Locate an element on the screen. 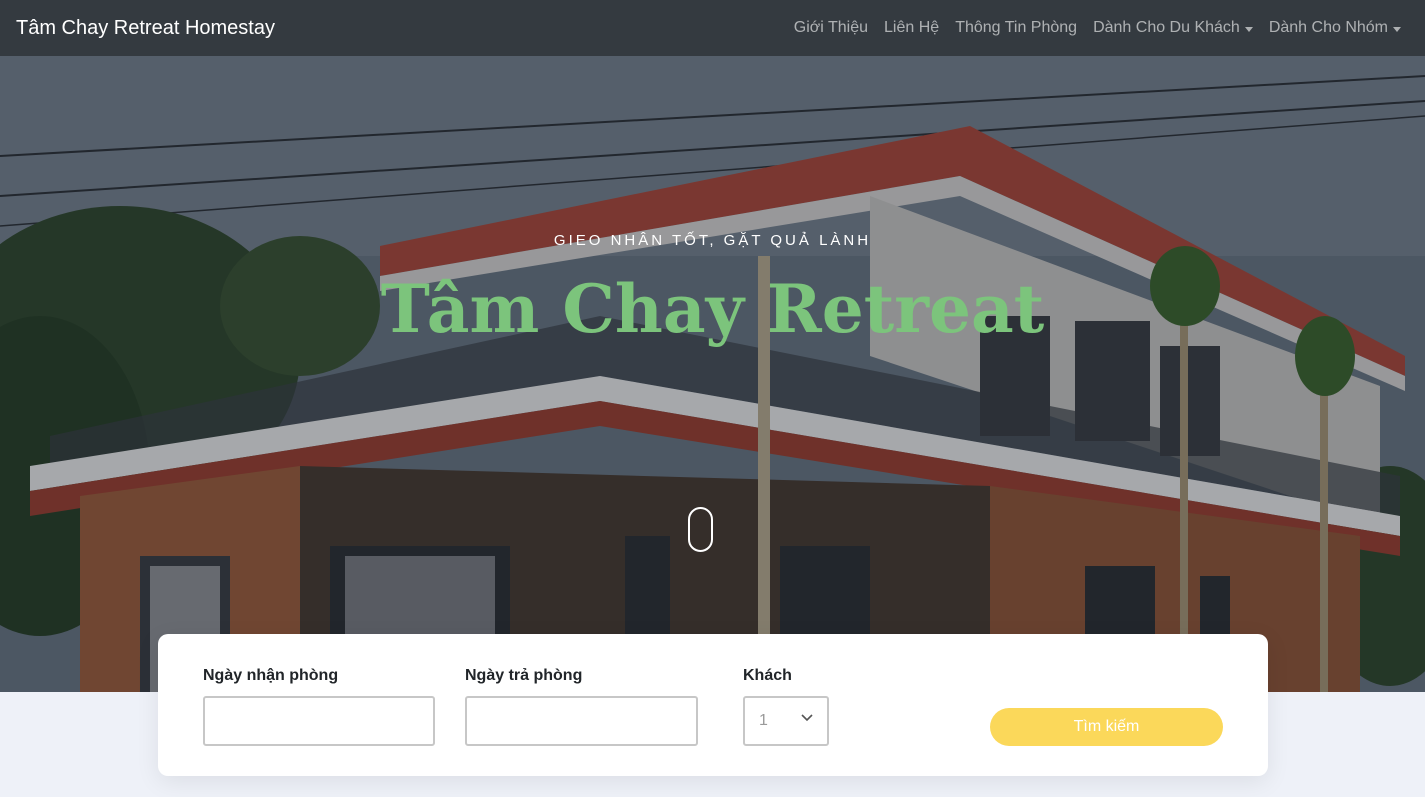  nav-dropdown-du-khach: Dành Cho Du Khách is located at coordinates (1173, 28).